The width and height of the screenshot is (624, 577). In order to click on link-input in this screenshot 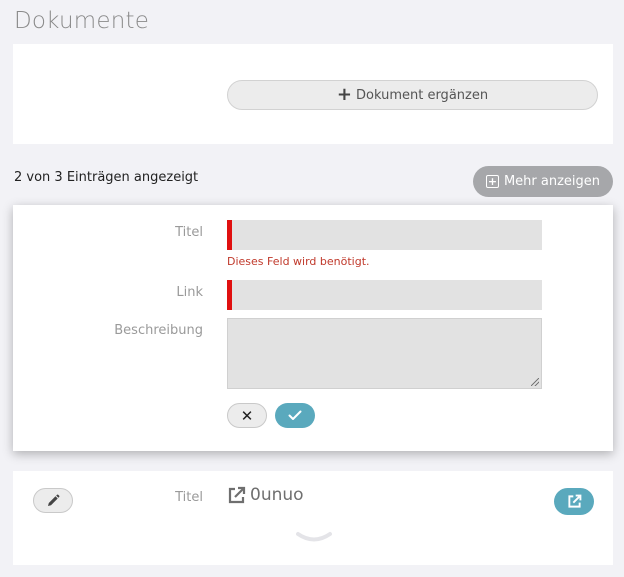, I will do `click(384, 295)`.